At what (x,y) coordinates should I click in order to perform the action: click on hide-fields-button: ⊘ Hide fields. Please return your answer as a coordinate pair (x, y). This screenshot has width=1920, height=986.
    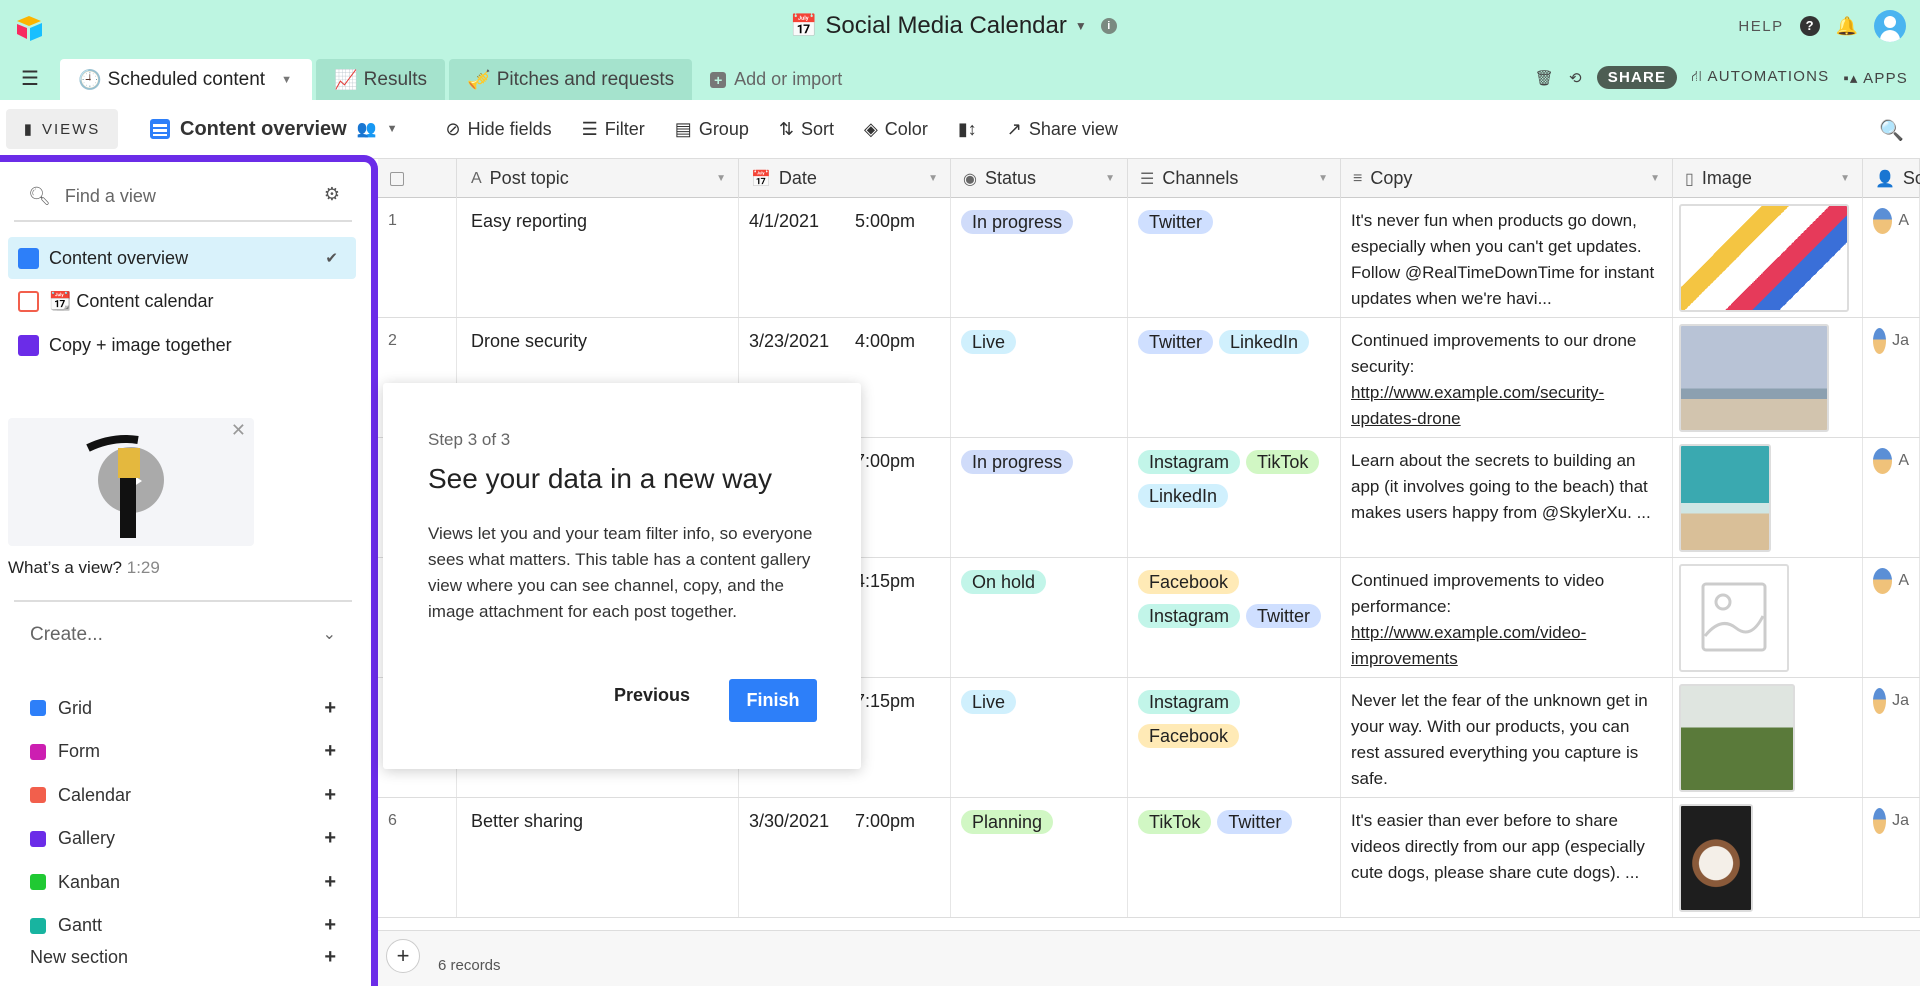
    Looking at the image, I should click on (499, 129).